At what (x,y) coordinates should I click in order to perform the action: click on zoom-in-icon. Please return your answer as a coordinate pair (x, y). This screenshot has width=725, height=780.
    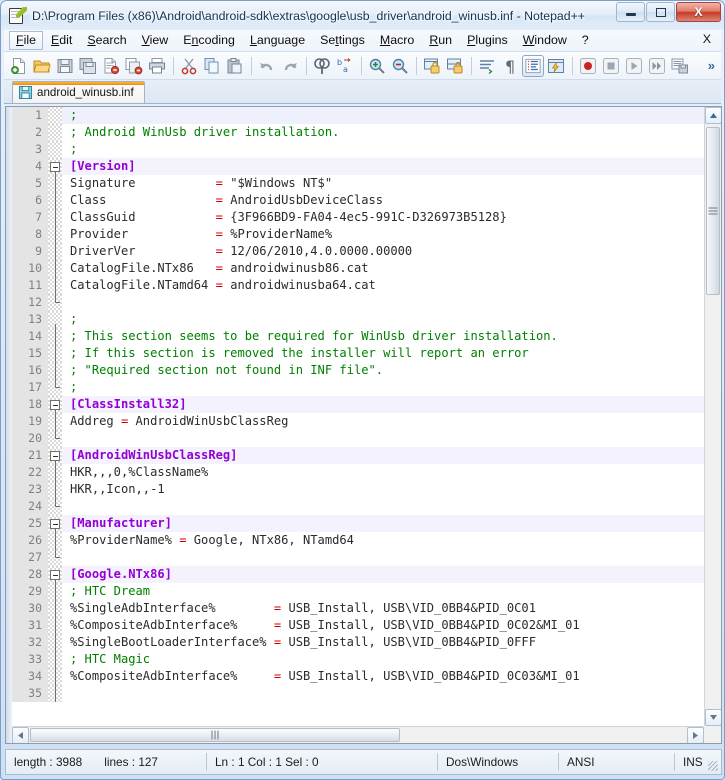
    Looking at the image, I should click on (377, 66).